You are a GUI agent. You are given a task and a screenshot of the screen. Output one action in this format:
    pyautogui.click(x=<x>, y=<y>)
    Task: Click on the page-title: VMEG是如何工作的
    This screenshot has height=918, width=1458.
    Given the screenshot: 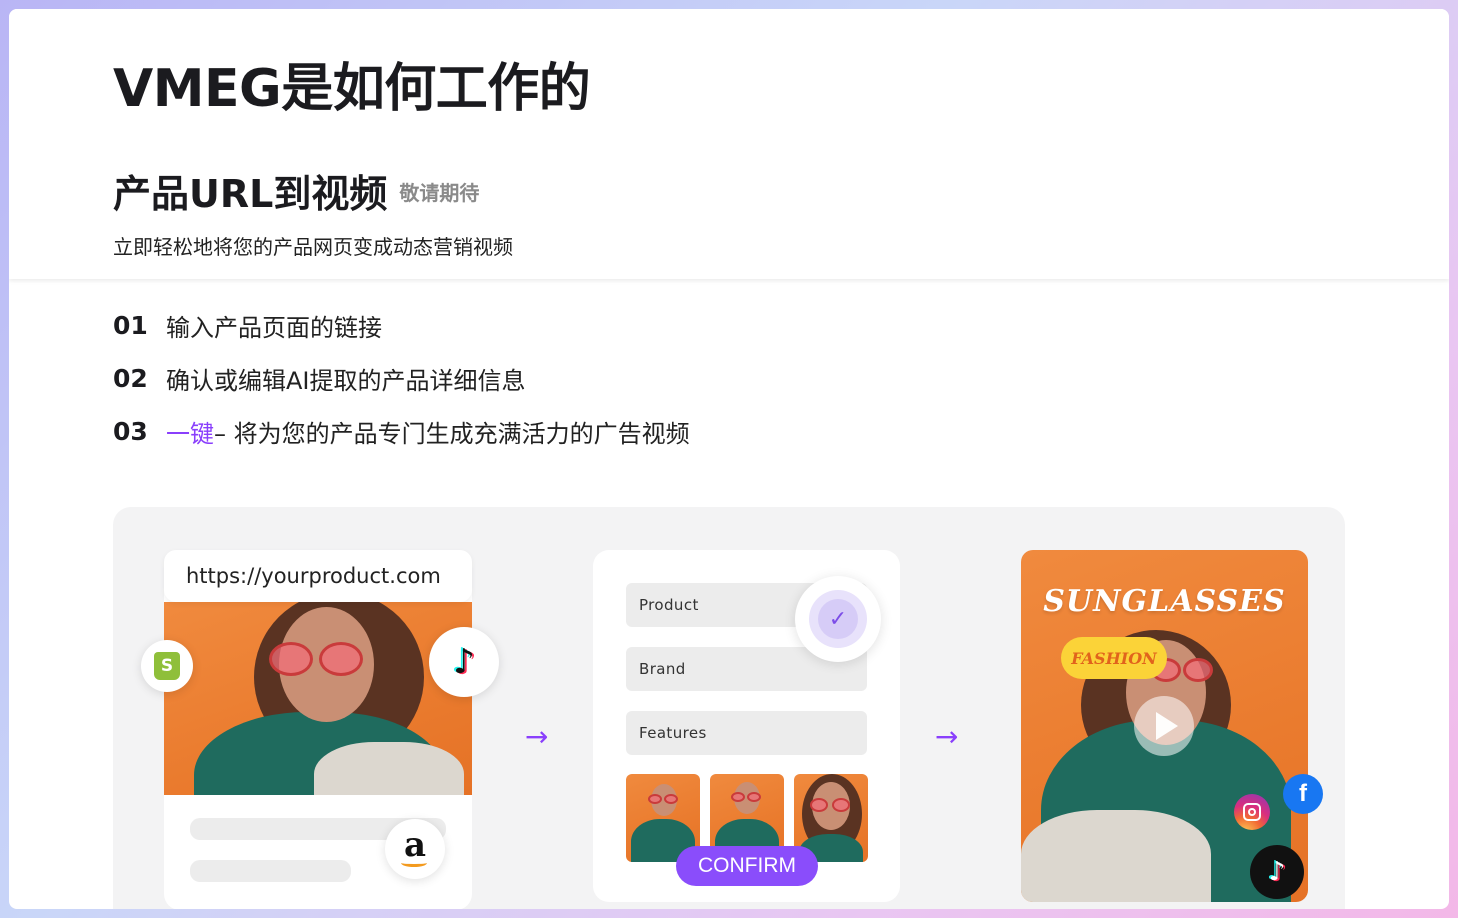 What is the action you would take?
    pyautogui.click(x=352, y=89)
    